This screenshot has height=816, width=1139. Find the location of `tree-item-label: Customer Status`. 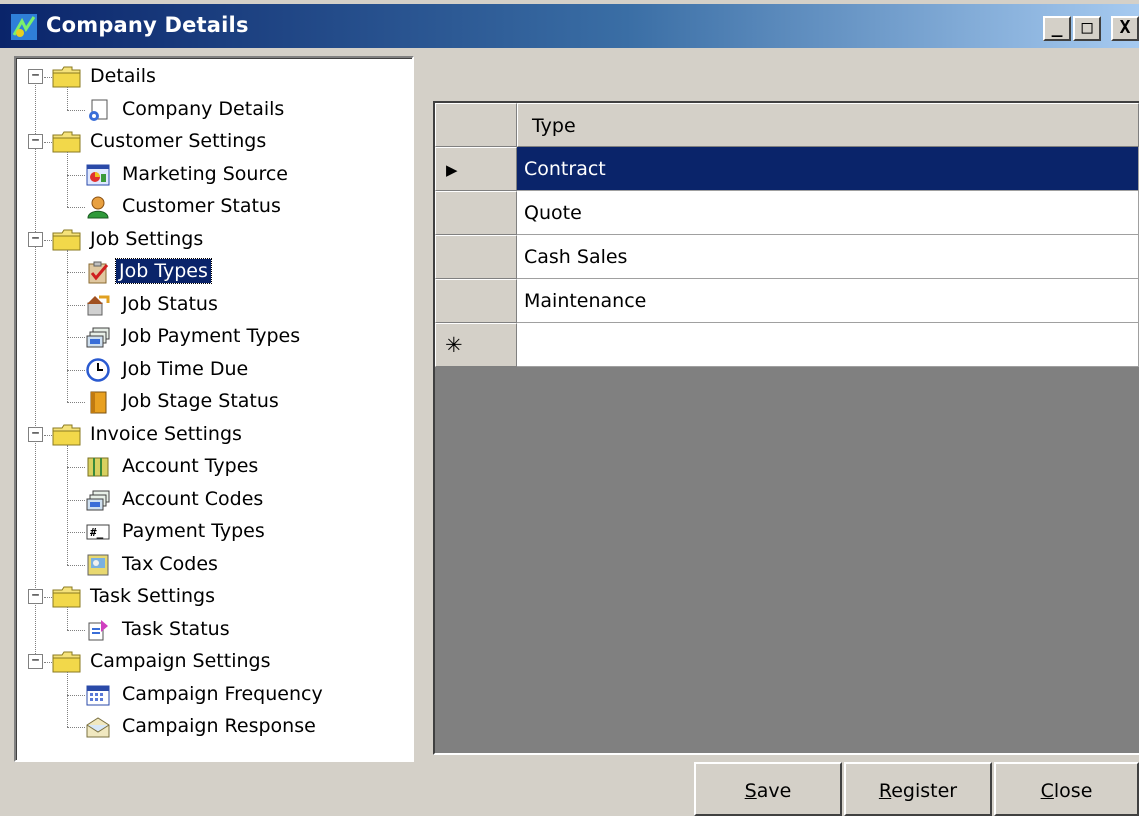

tree-item-label: Customer Status is located at coordinates (201, 206).